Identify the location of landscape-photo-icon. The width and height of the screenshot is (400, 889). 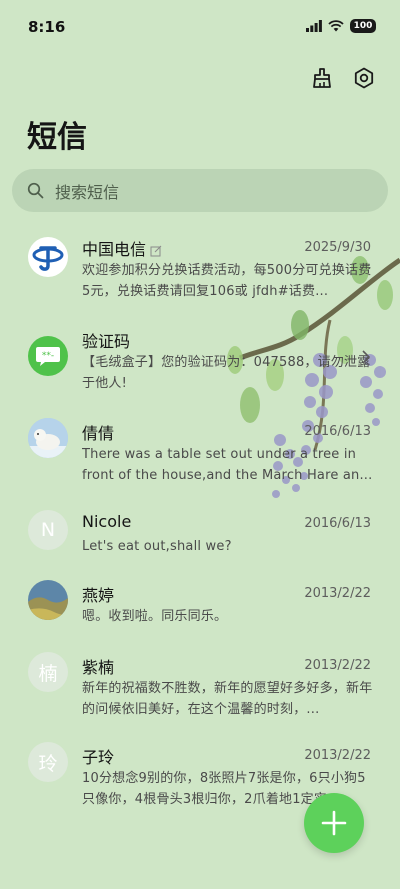
(48, 600).